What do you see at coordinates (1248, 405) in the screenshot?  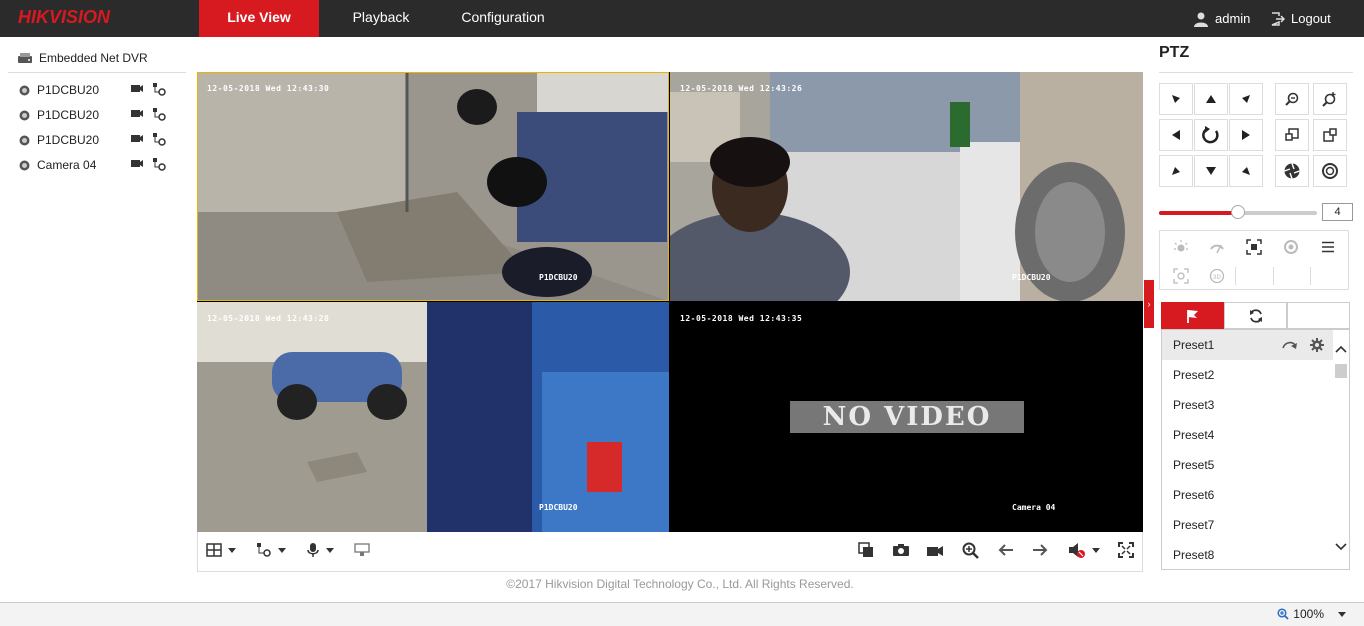 I see `preset-item: Preset3` at bounding box center [1248, 405].